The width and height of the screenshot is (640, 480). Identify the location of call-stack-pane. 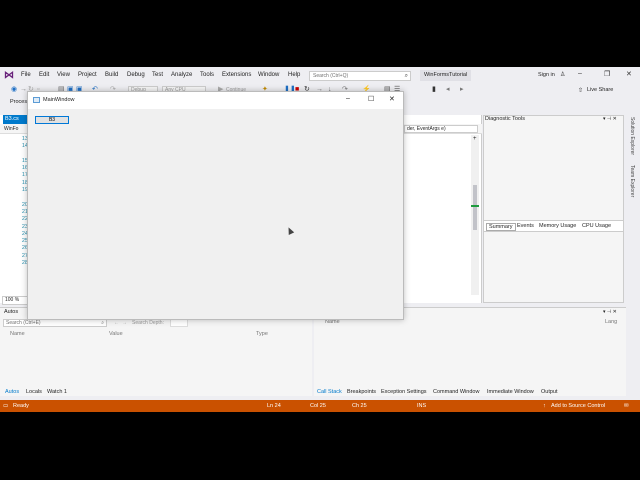
(470, 351).